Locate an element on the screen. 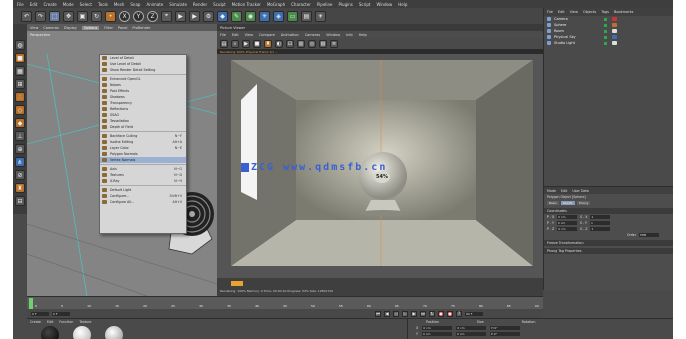  attribute-tab-coord: Coord. is located at coordinates (567, 203).